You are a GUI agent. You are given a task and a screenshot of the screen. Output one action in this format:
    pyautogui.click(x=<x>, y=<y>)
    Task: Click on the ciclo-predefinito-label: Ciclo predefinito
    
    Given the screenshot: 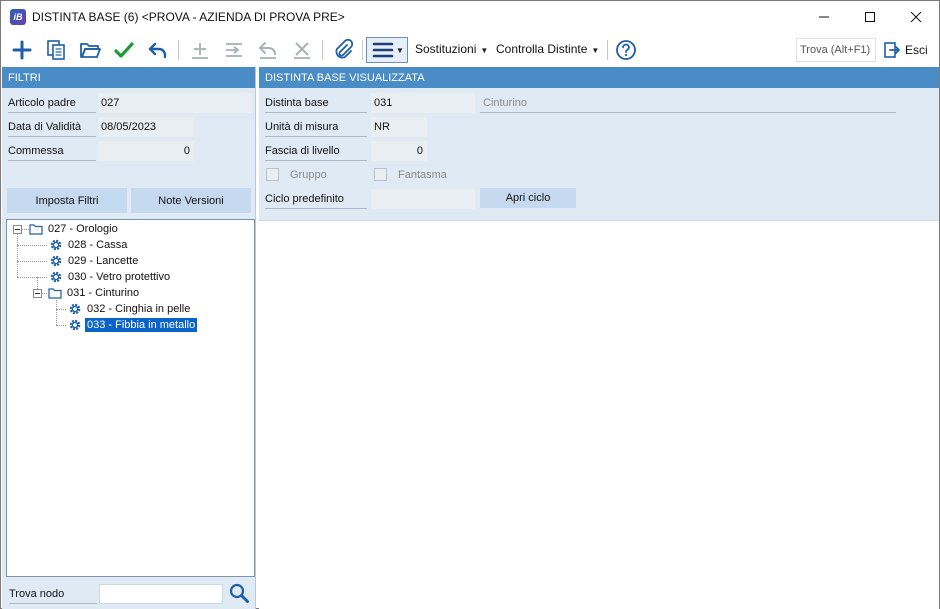 What is the action you would take?
    pyautogui.click(x=316, y=201)
    